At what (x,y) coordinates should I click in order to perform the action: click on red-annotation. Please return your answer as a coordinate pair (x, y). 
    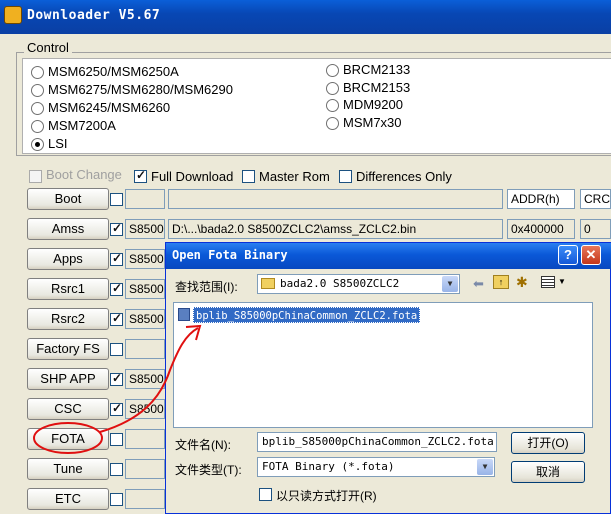
    Looking at the image, I should click on (117, 389).